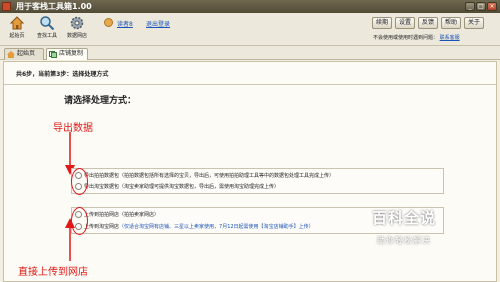 The width and height of the screenshot is (500, 282). I want to click on option-upload-taobao-label: 上传到淘宝网店, so click(102, 227).